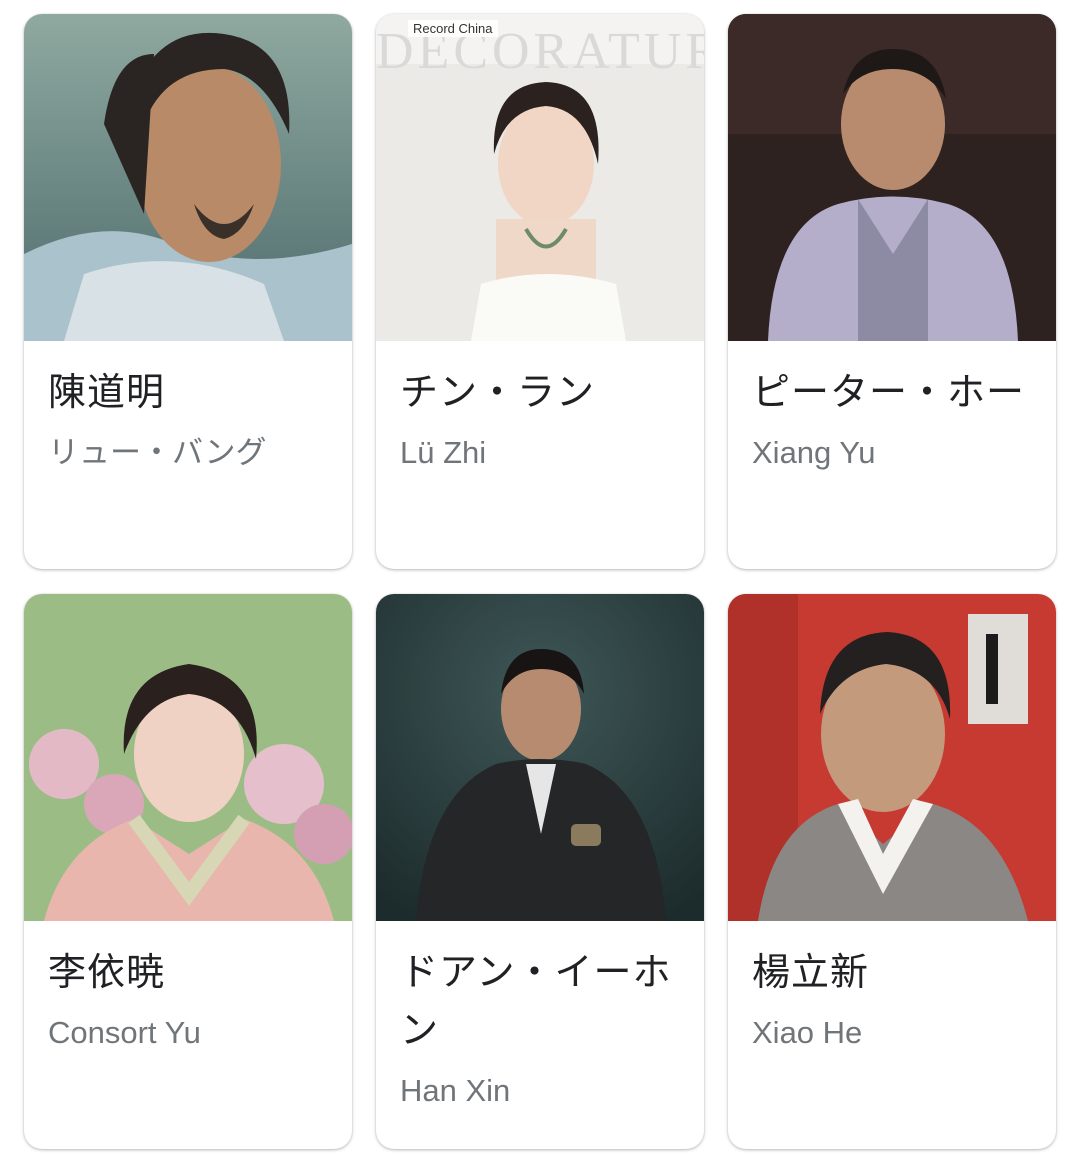  Describe the element at coordinates (536, 1001) in the screenshot. I see `actor-name: ドアン・イーホン` at that location.